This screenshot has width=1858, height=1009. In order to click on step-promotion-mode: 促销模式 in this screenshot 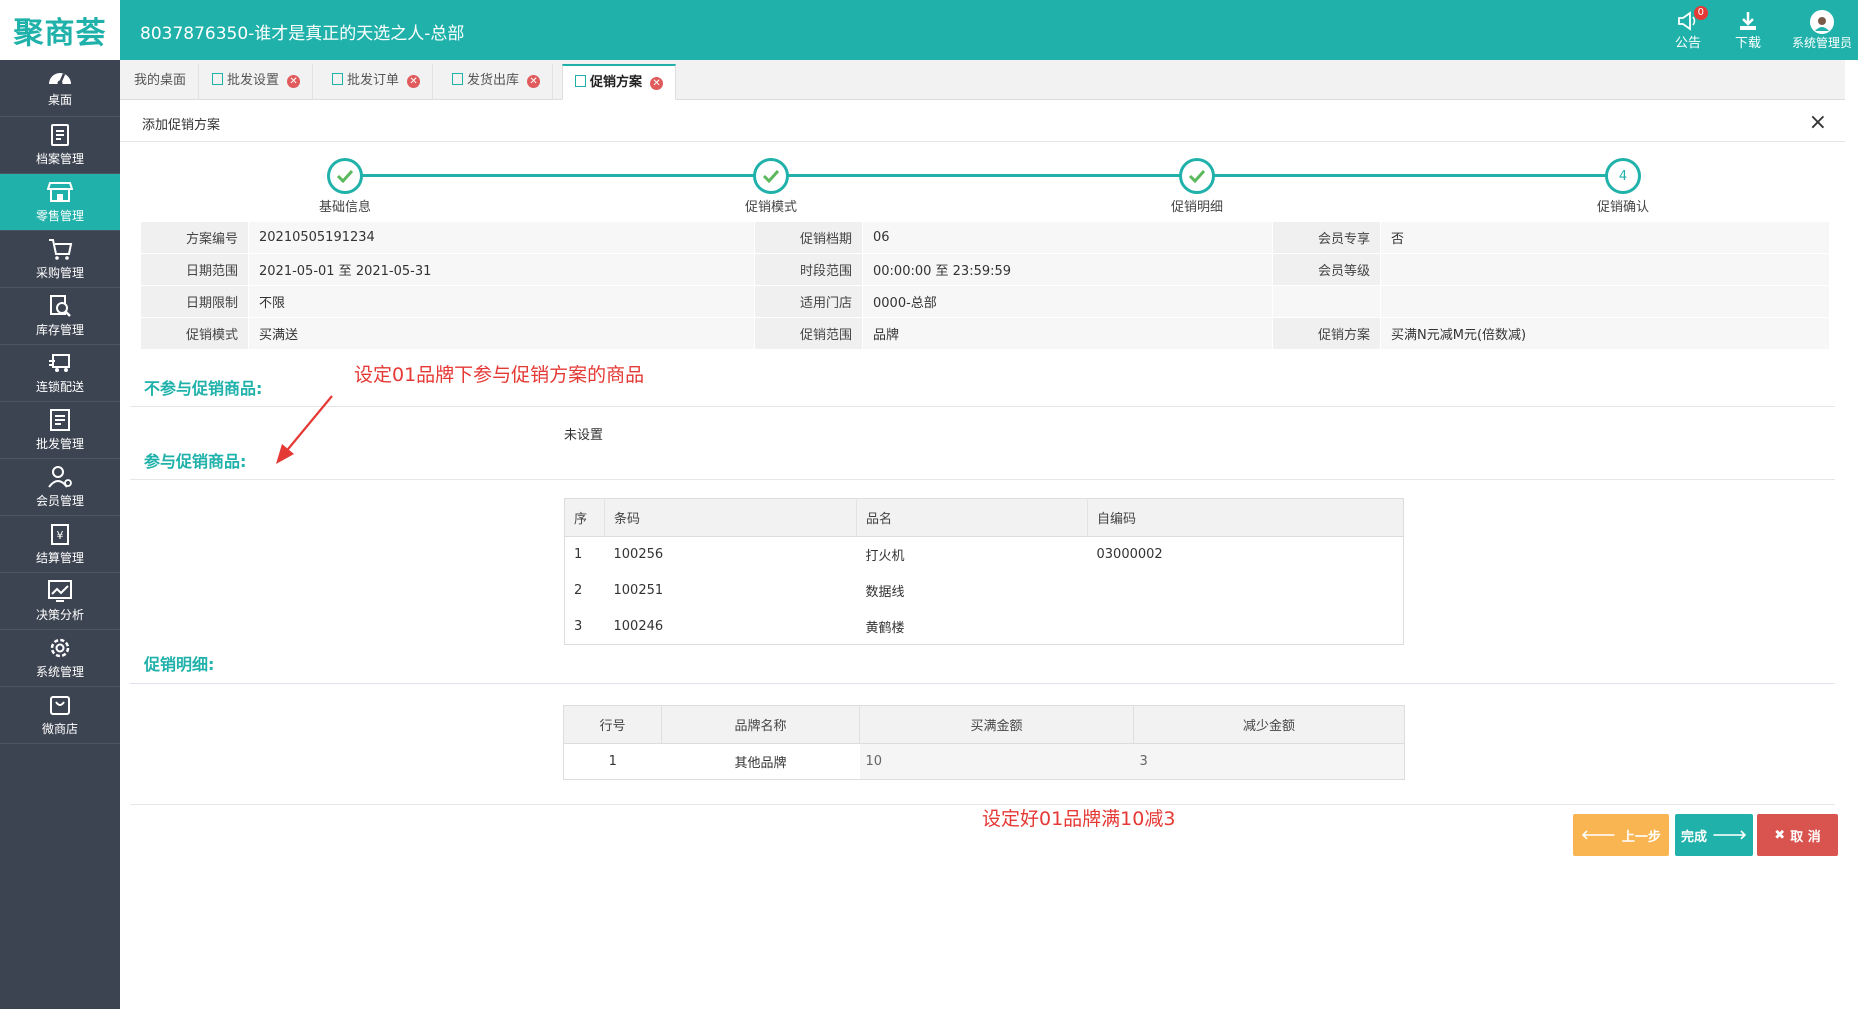, I will do `click(771, 186)`.